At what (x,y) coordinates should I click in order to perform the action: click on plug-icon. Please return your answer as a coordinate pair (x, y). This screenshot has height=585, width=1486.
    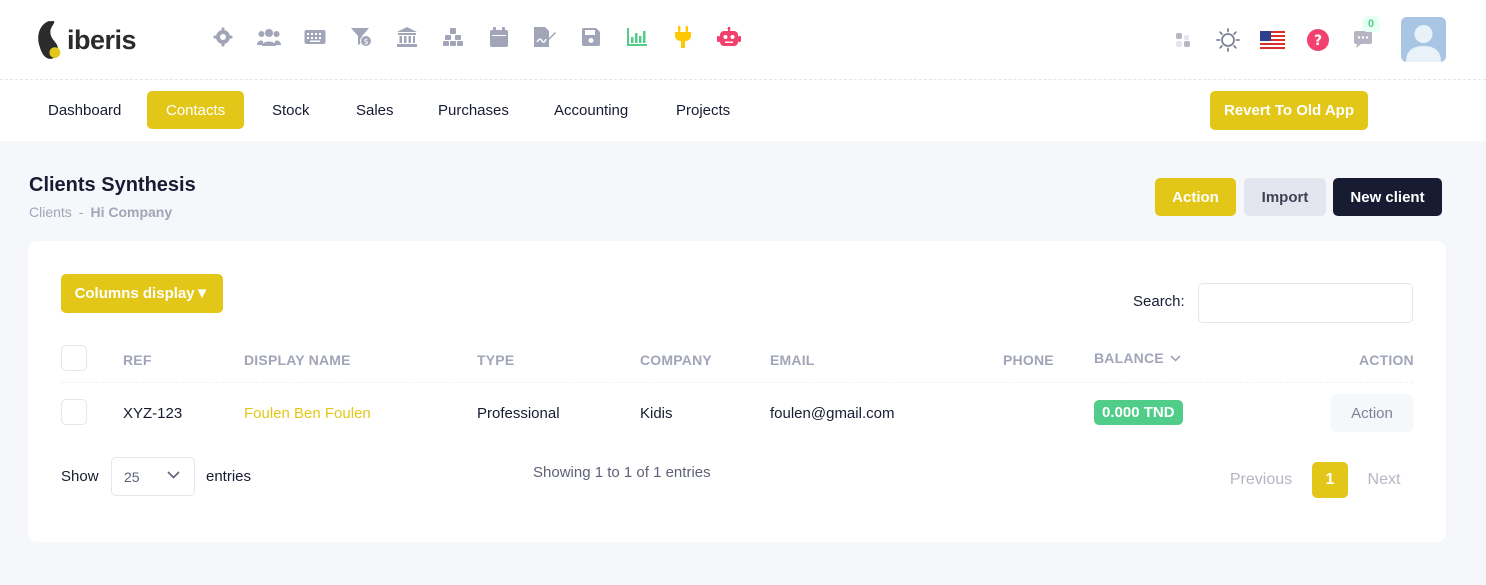
    Looking at the image, I should click on (683, 37).